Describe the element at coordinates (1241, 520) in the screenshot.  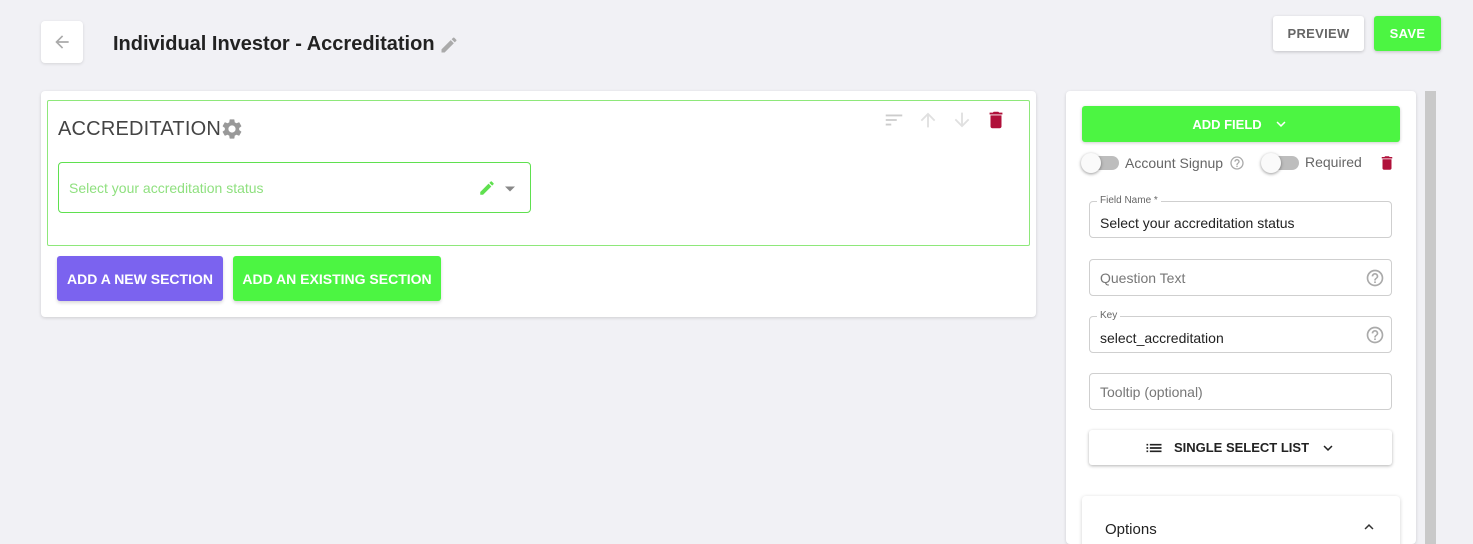
I see `options-accordion: Options` at that location.